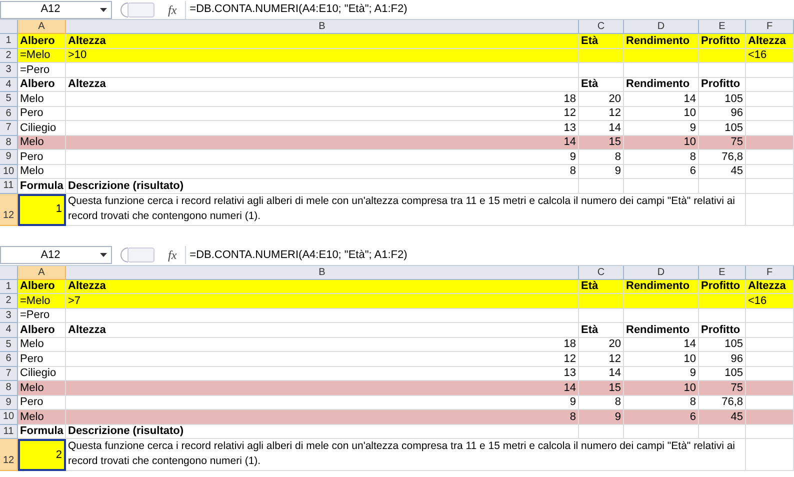  What do you see at coordinates (722, 157) in the screenshot?
I see `table-cell: 76,8` at bounding box center [722, 157].